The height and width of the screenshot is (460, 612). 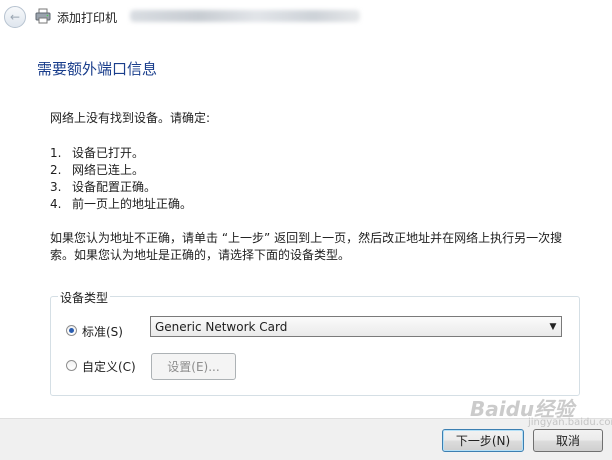 I want to click on list-item: 4. 前一页上的地址正确。, so click(x=121, y=204).